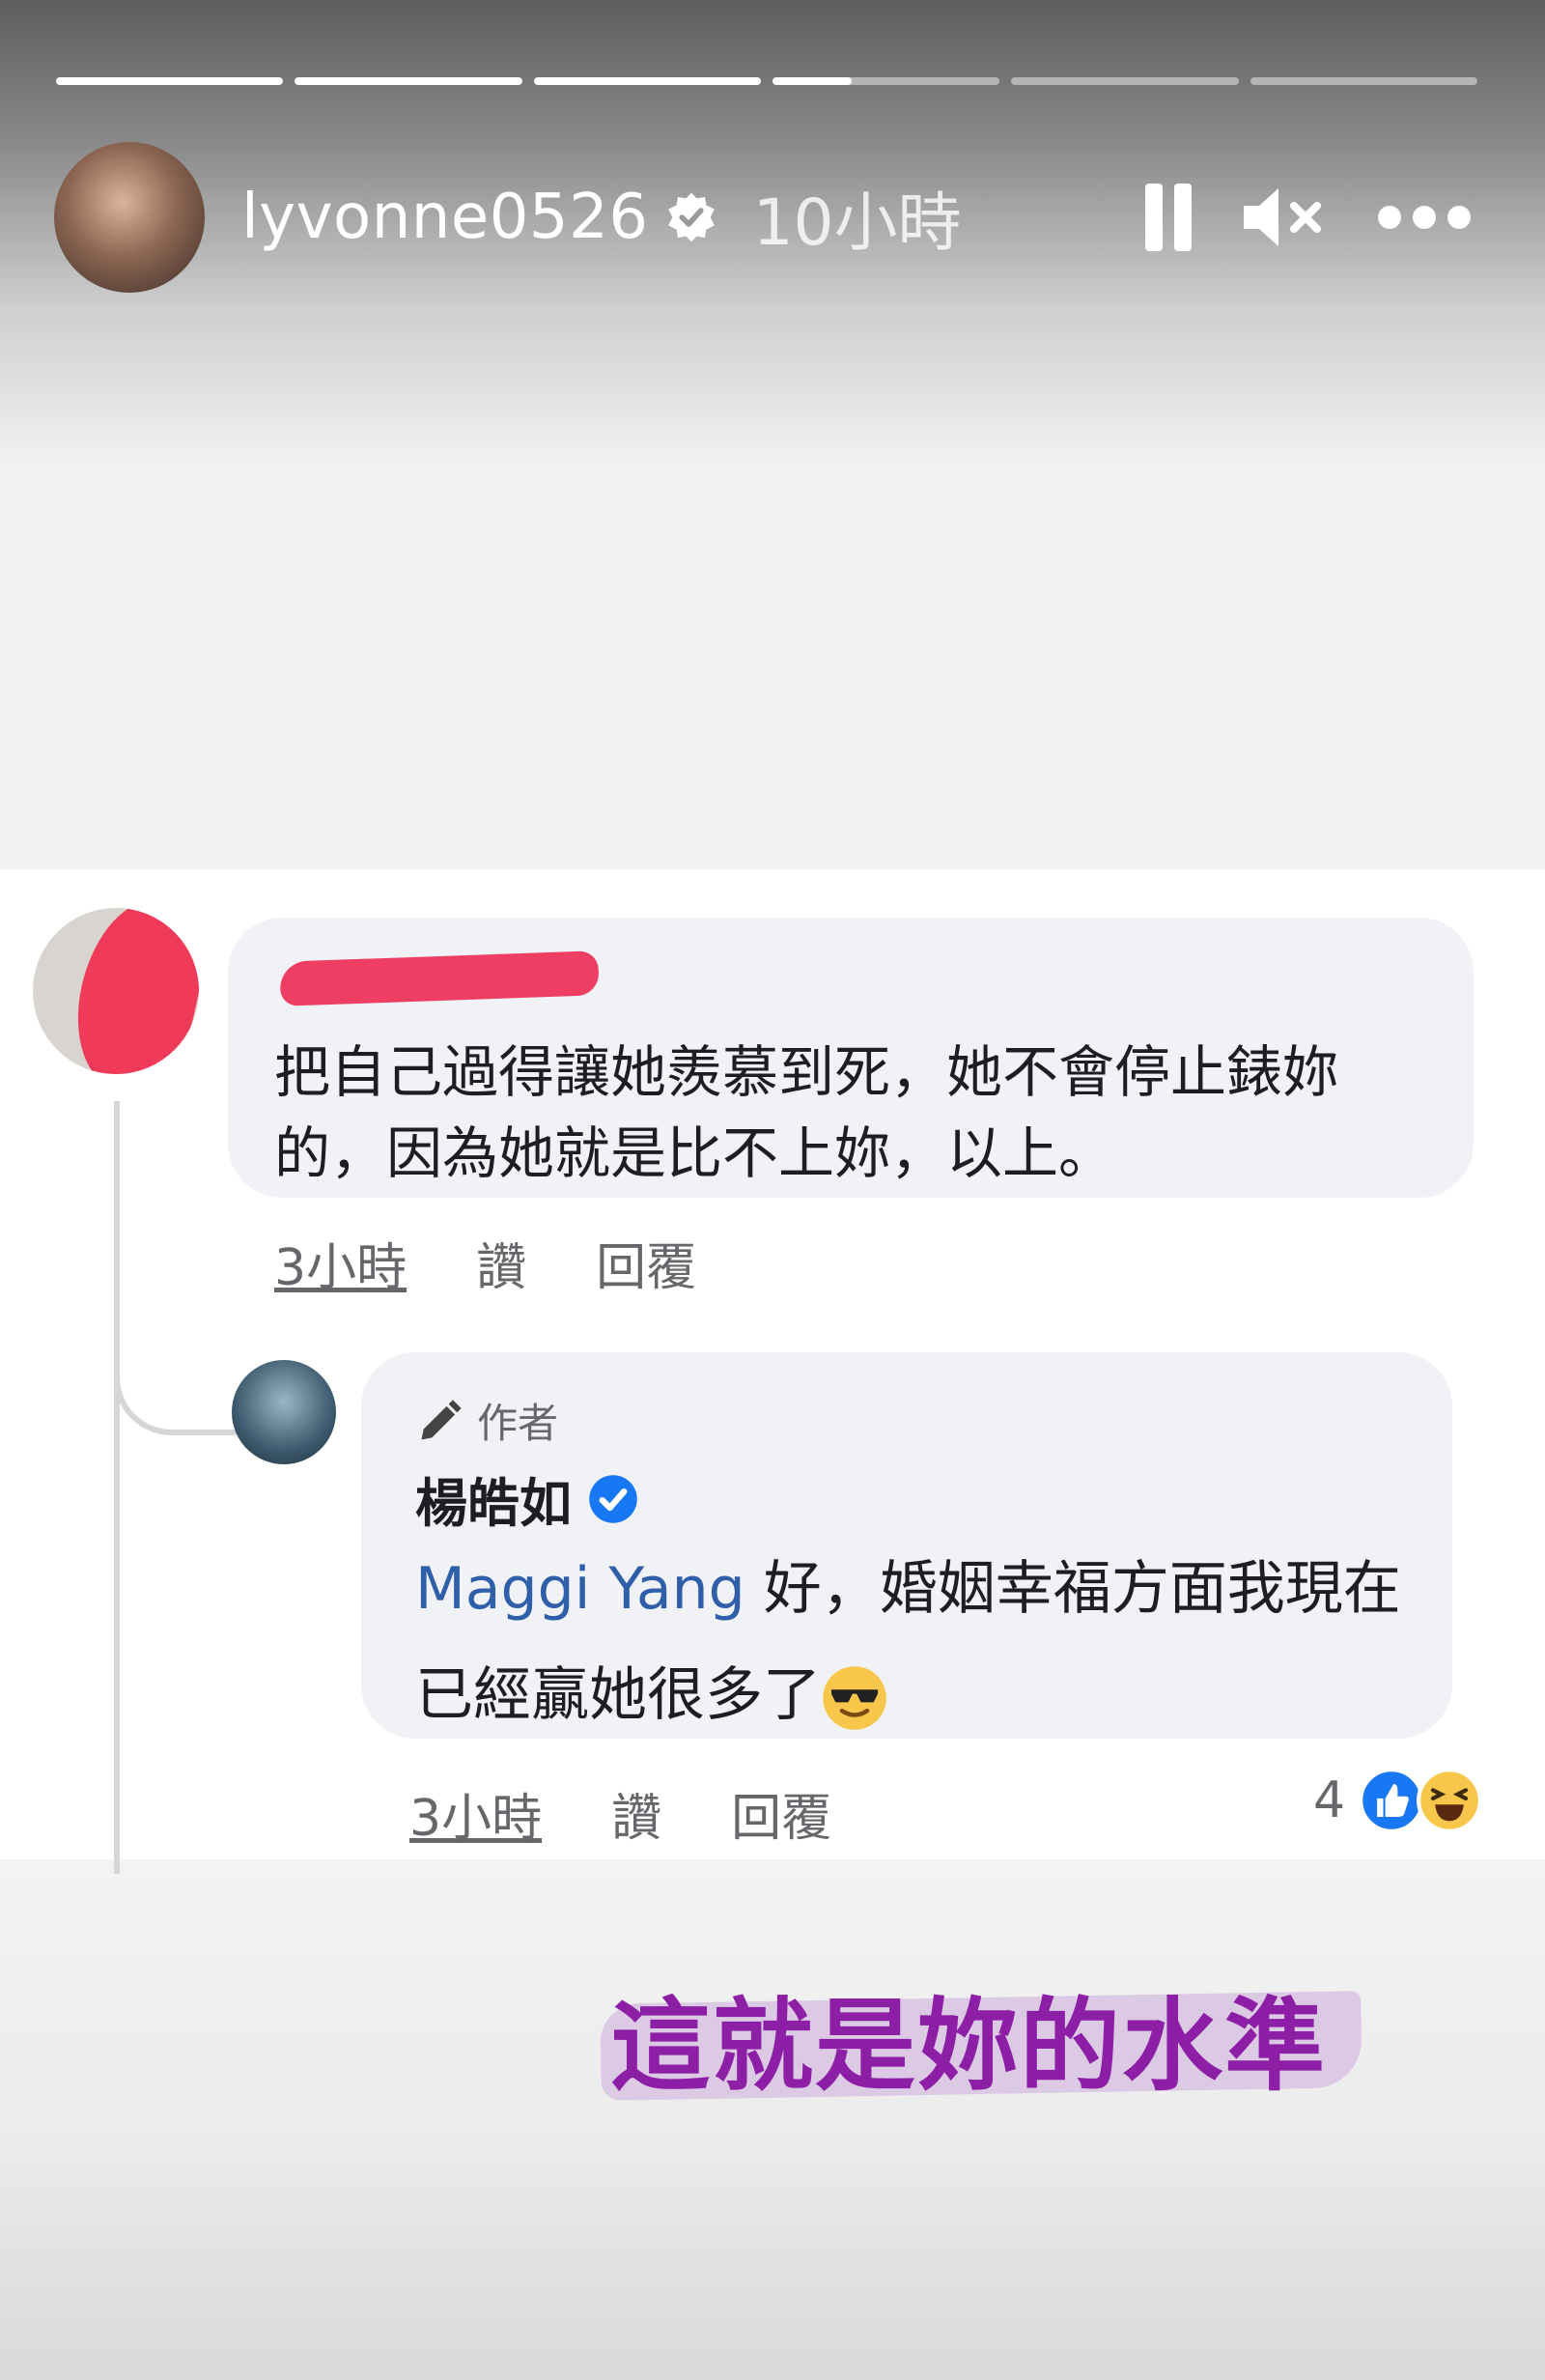 The height and width of the screenshot is (2380, 1545). I want to click on commenter-avatar-redacted, so click(116, 991).